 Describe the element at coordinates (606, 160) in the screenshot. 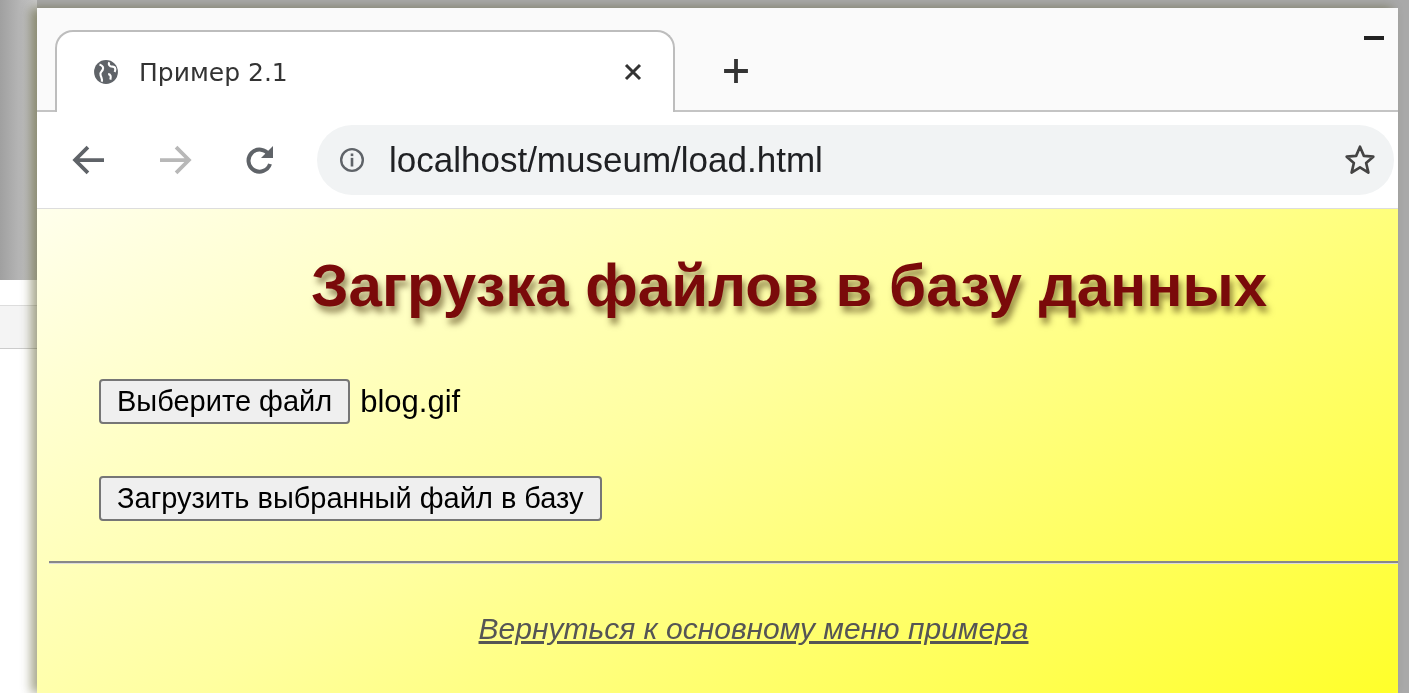

I see `url-text: localhost/museum/load.html` at that location.